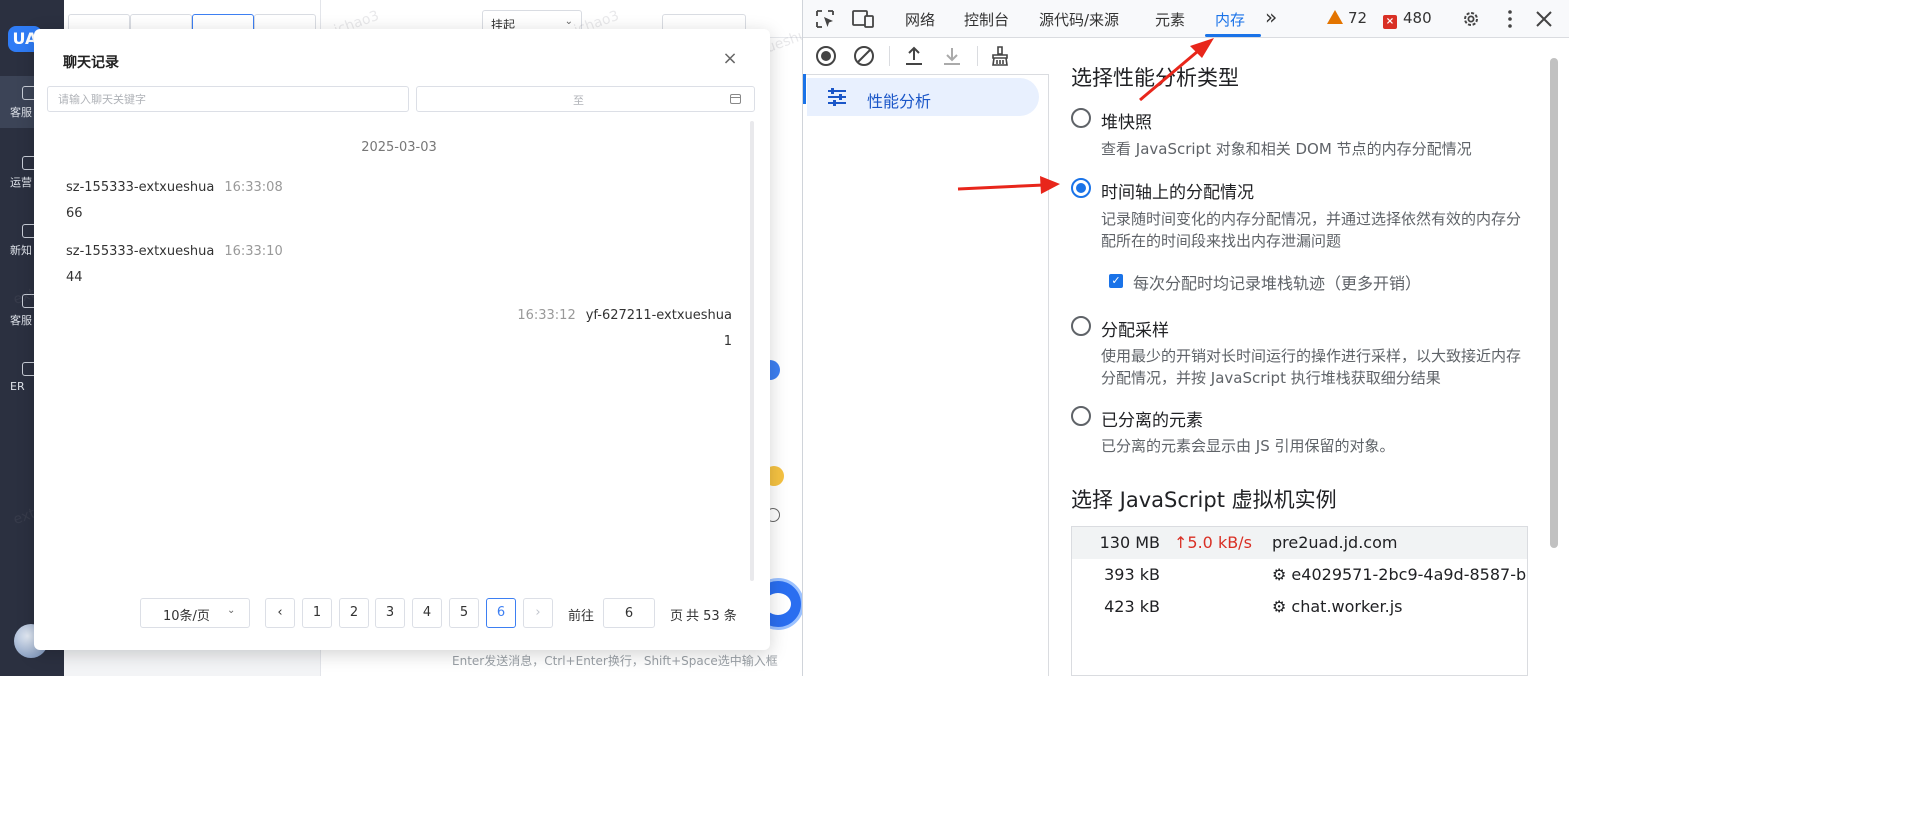  I want to click on annotation-arrows, so click(1085, 116).